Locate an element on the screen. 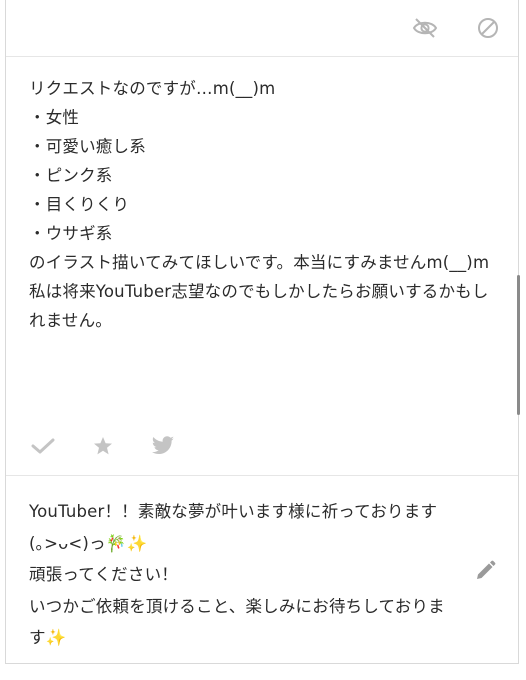  tweet-button is located at coordinates (163, 446).